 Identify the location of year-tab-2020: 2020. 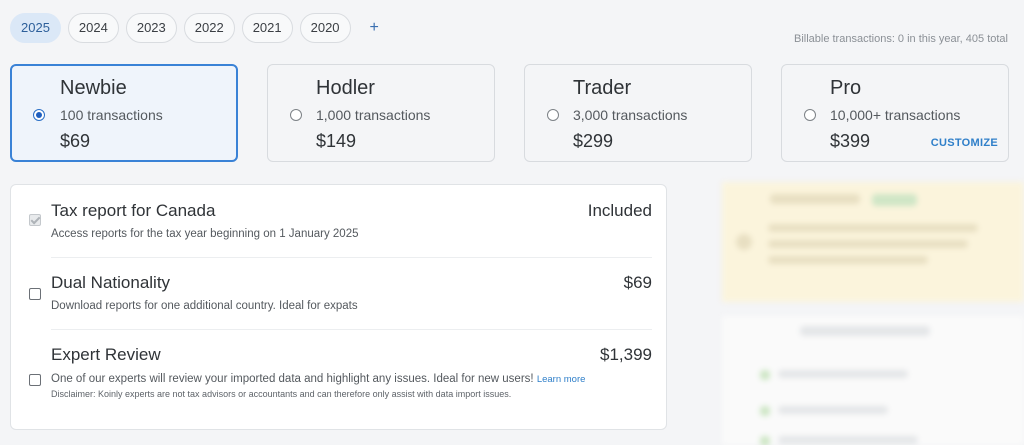
(325, 28).